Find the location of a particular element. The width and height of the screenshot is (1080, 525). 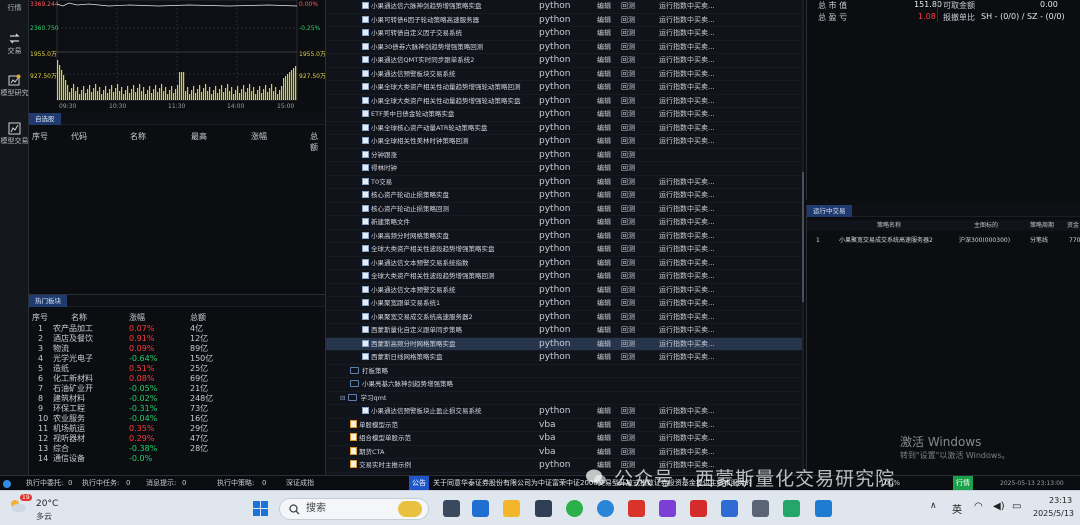

taskbar-search: 搜索 is located at coordinates (354, 509).